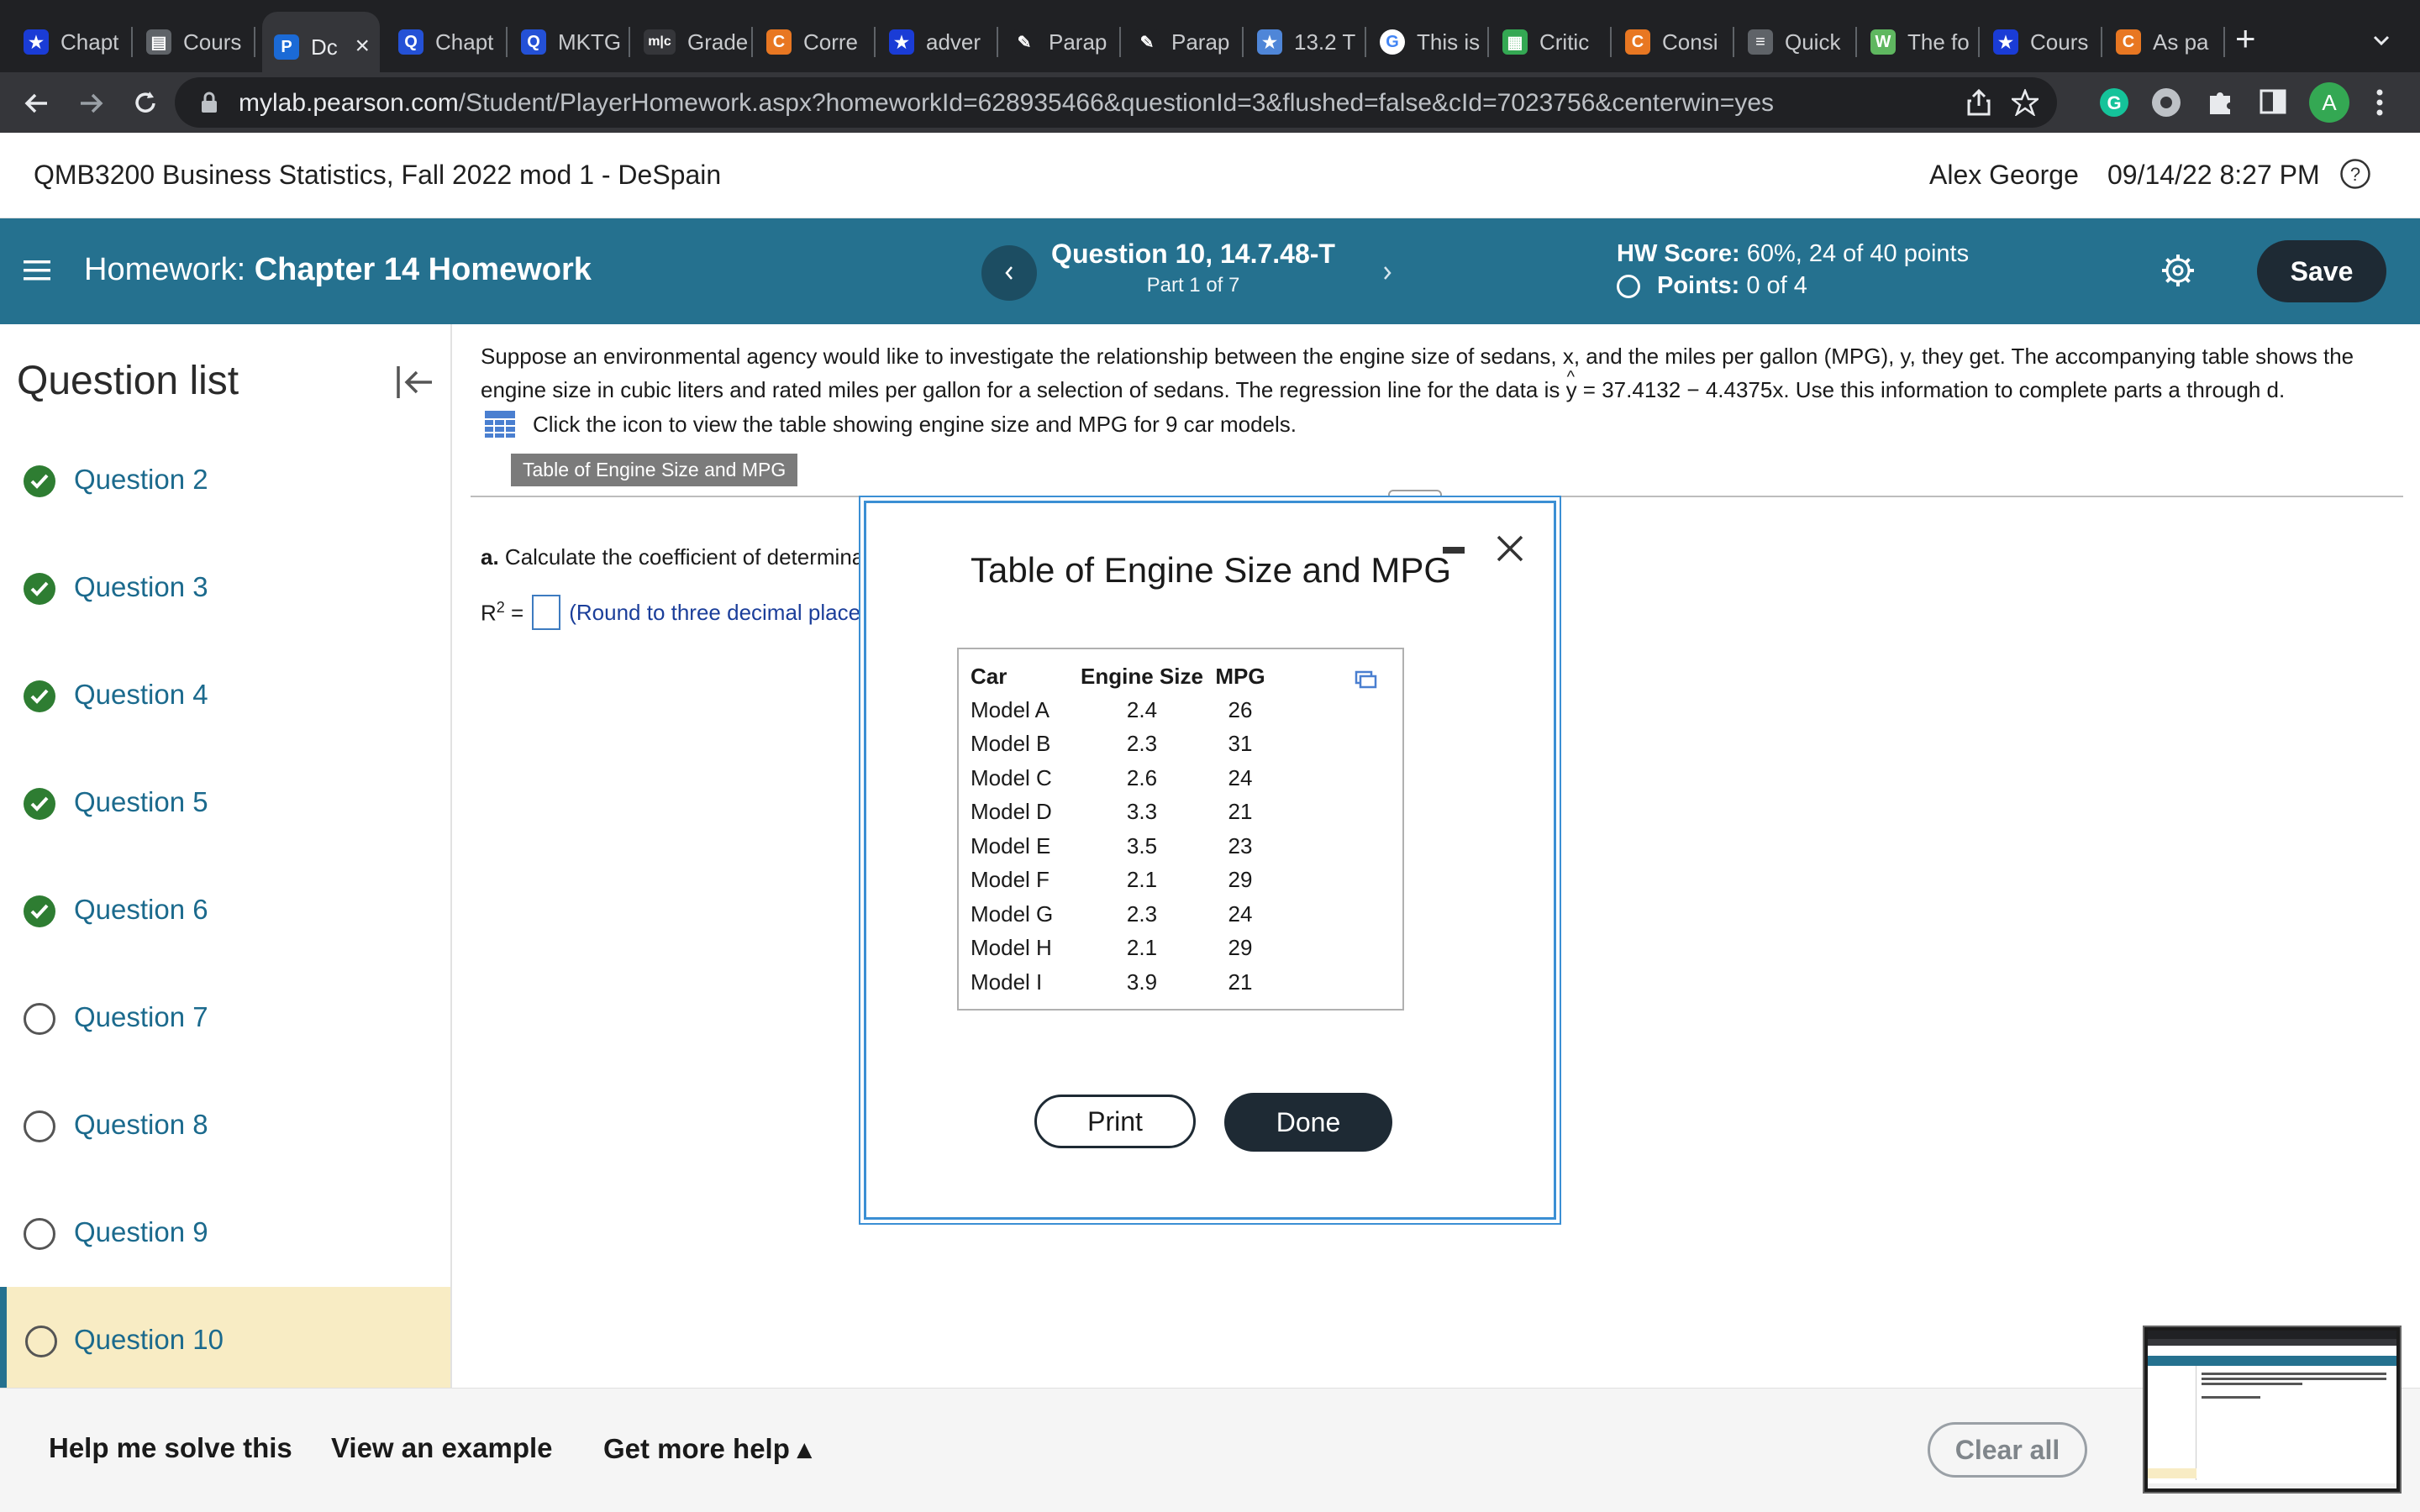  What do you see at coordinates (1510, 548) in the screenshot?
I see `close-dialog-icon` at bounding box center [1510, 548].